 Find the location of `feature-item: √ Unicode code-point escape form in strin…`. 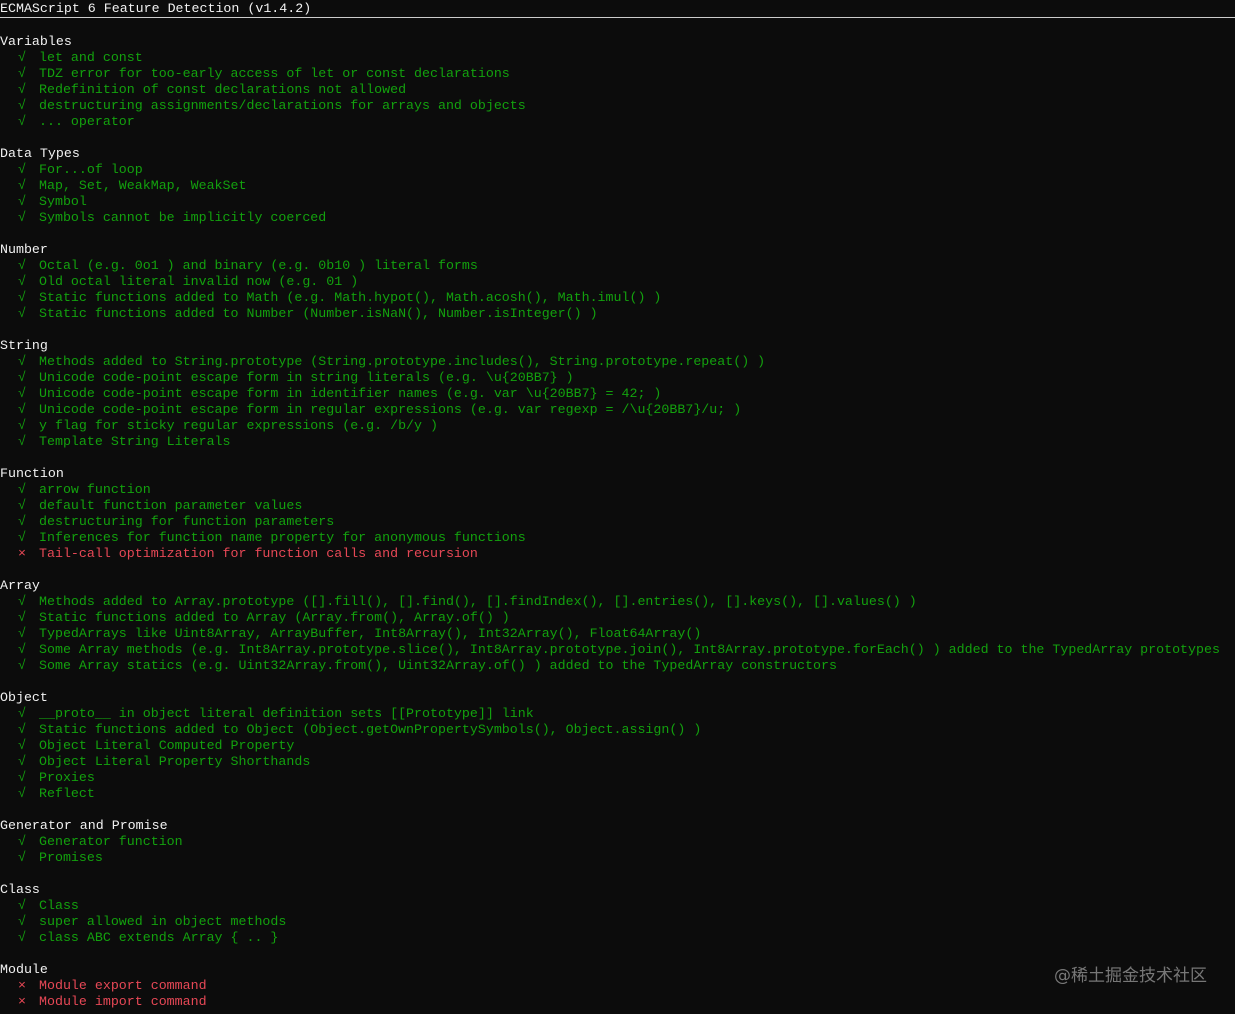

feature-item: √ Unicode code-point escape form in strin… is located at coordinates (617, 378).